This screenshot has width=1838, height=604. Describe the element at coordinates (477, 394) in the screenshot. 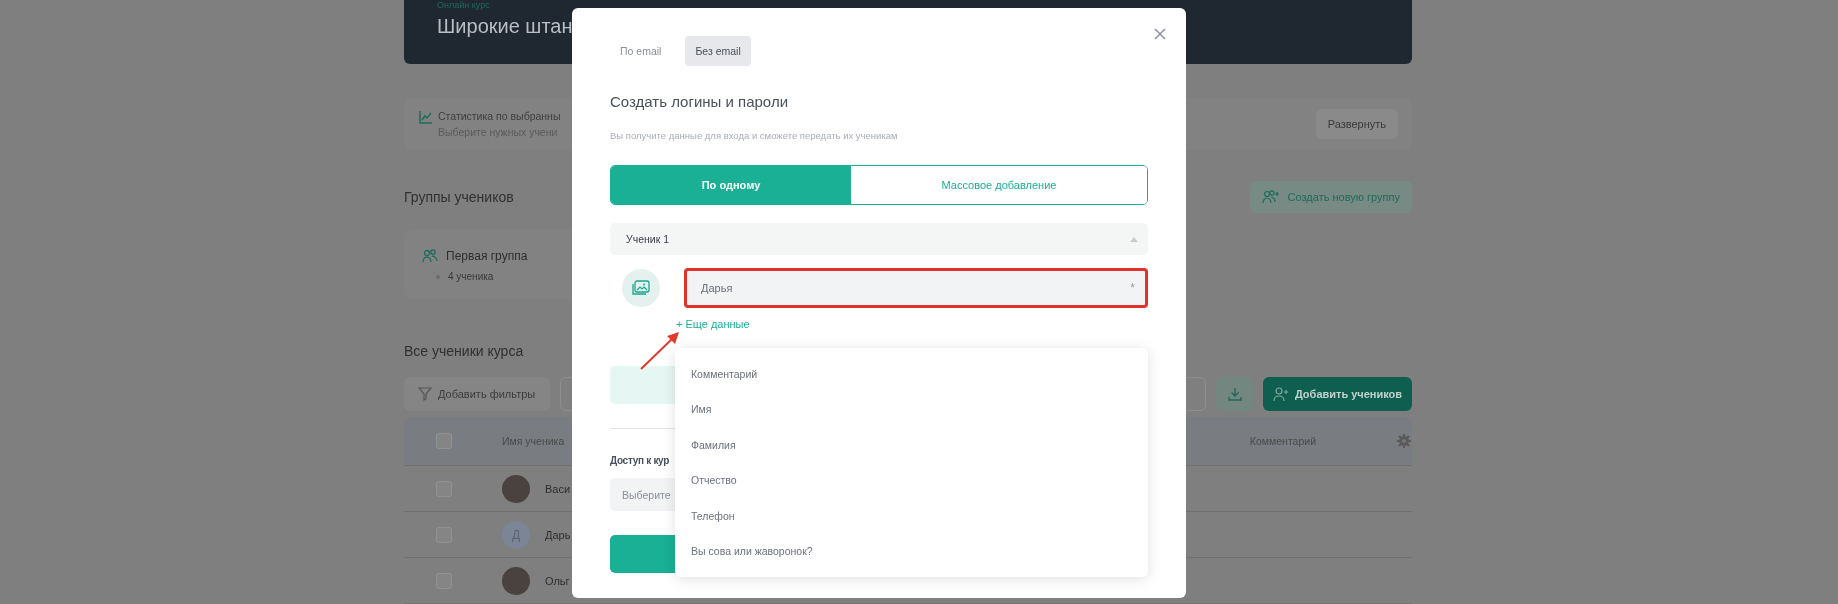

I see `filter-button: Добавить фильтры` at that location.